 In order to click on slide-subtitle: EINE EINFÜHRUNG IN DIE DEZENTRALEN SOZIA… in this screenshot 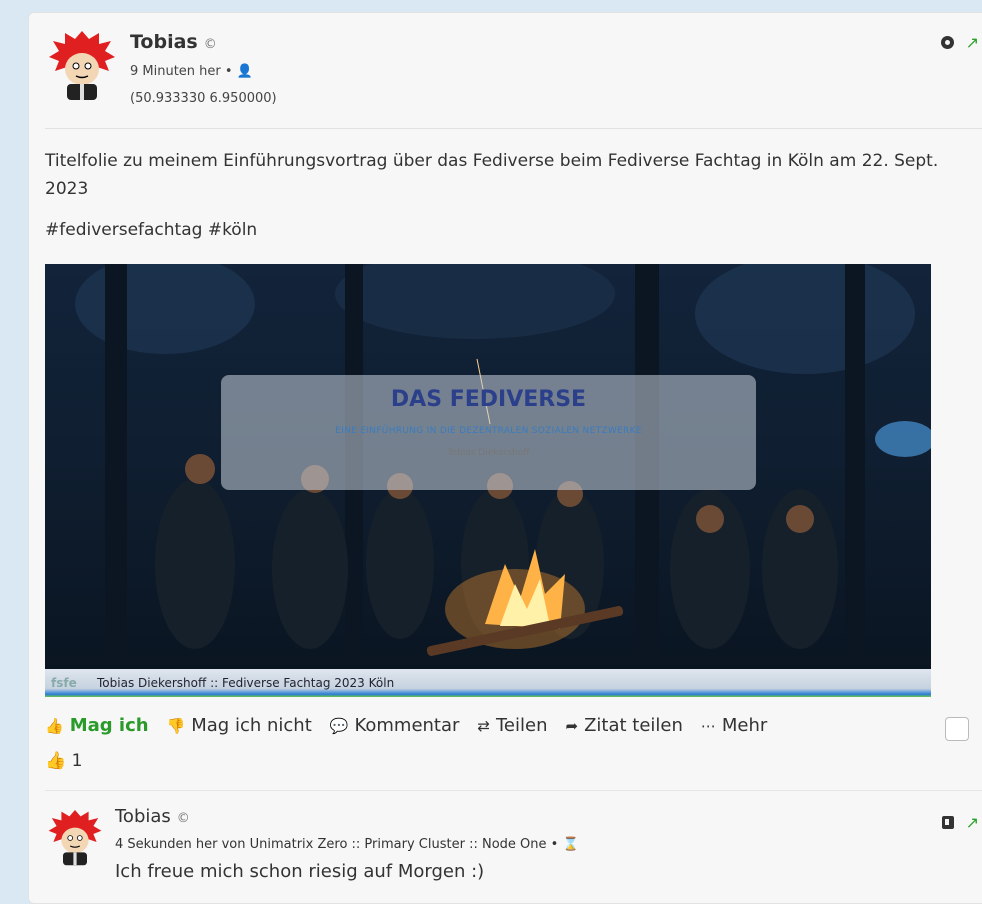, I will do `click(488, 431)`.